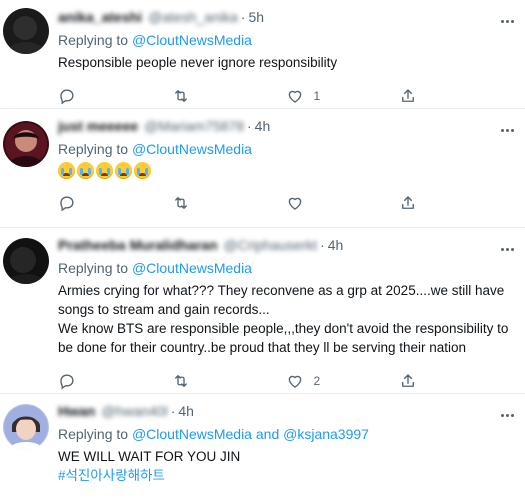  Describe the element at coordinates (343, 381) in the screenshot. I see `like-button: 2` at that location.